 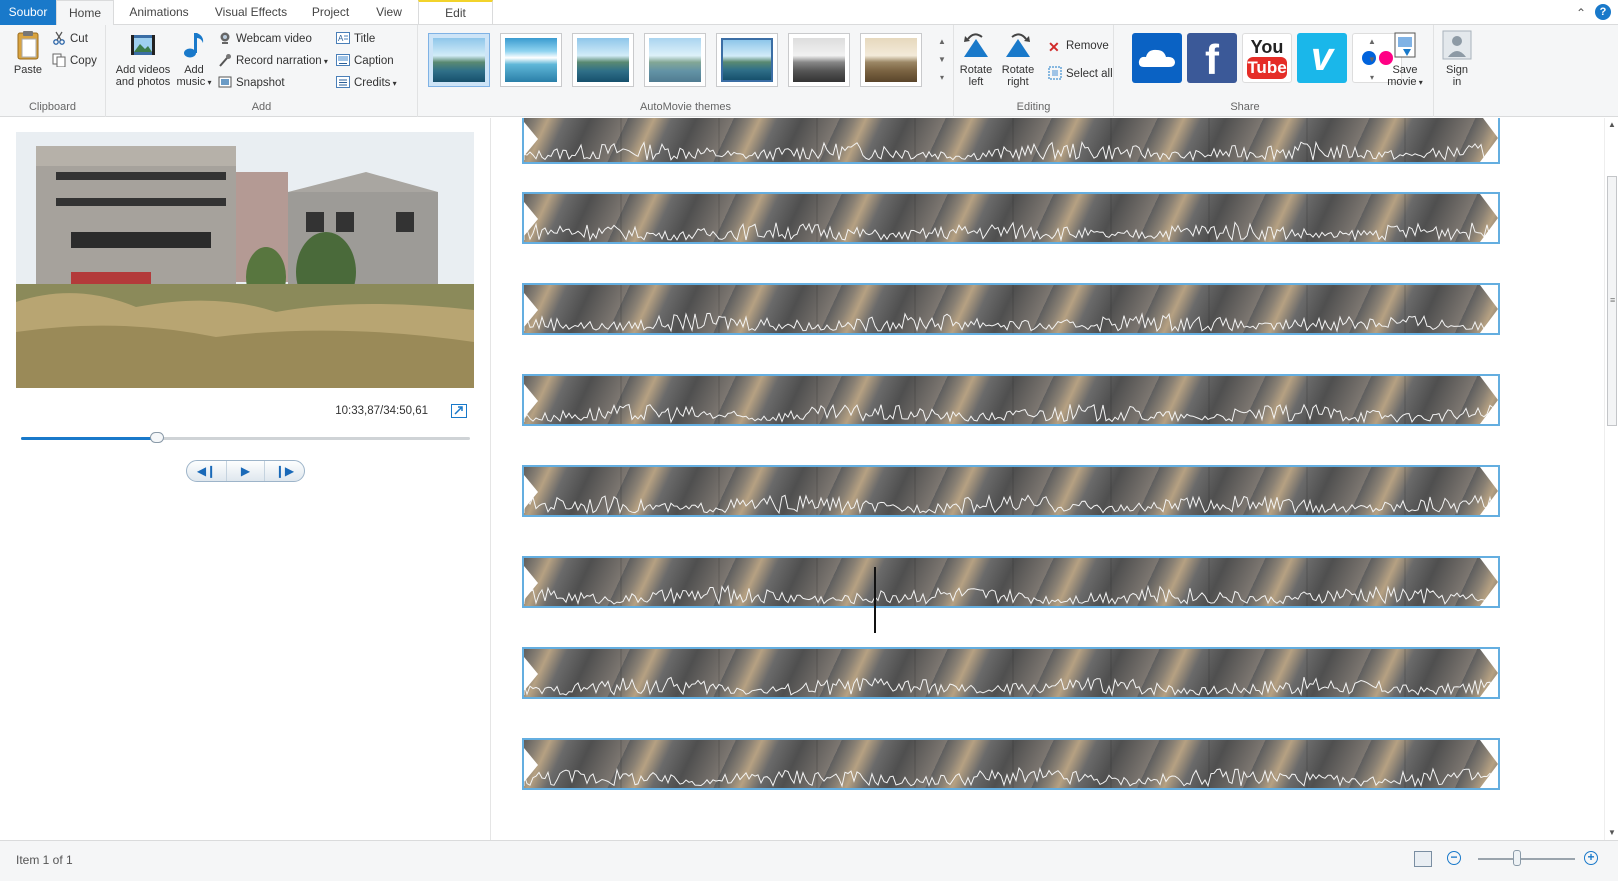 I want to click on previous-frame-button: ◀❙, so click(x=206, y=471).